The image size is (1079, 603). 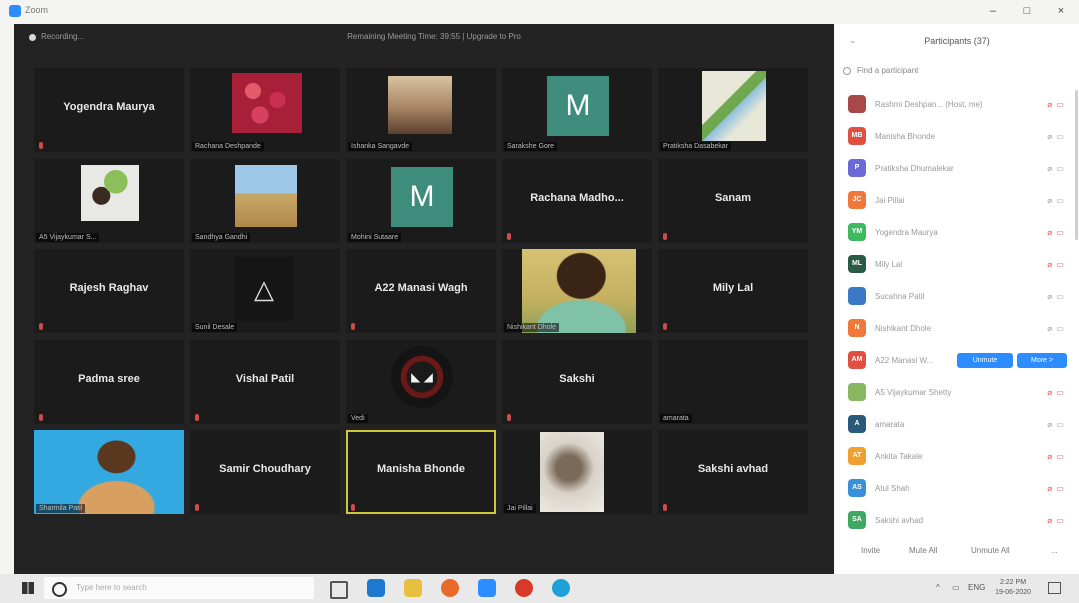 What do you see at coordinates (1054, 588) in the screenshot?
I see `notification-icon` at bounding box center [1054, 588].